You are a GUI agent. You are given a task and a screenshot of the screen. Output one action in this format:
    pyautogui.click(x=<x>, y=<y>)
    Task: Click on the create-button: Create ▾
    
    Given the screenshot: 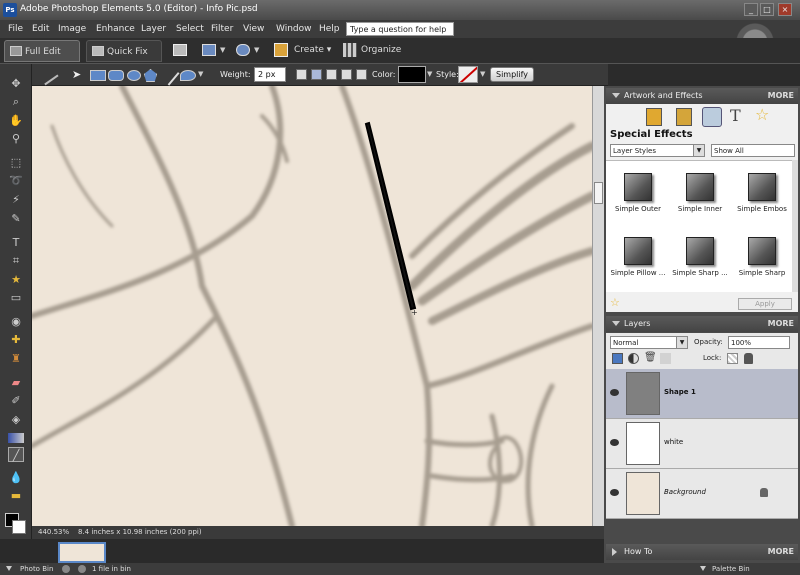 What is the action you would take?
    pyautogui.click(x=312, y=50)
    